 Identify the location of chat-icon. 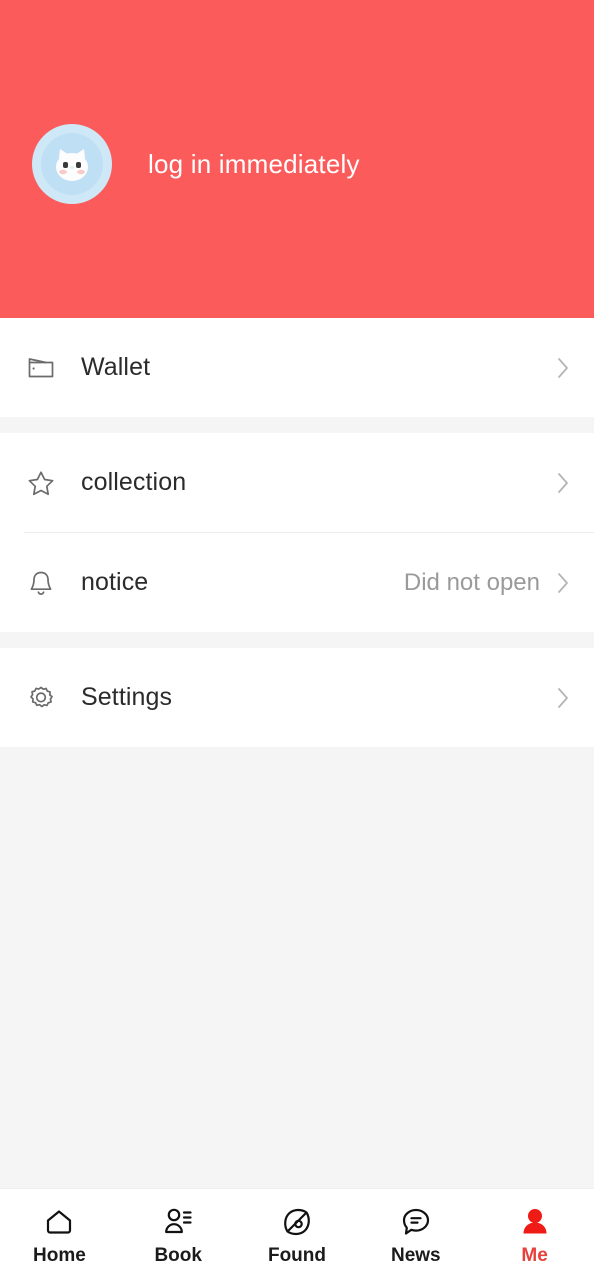
(416, 1222).